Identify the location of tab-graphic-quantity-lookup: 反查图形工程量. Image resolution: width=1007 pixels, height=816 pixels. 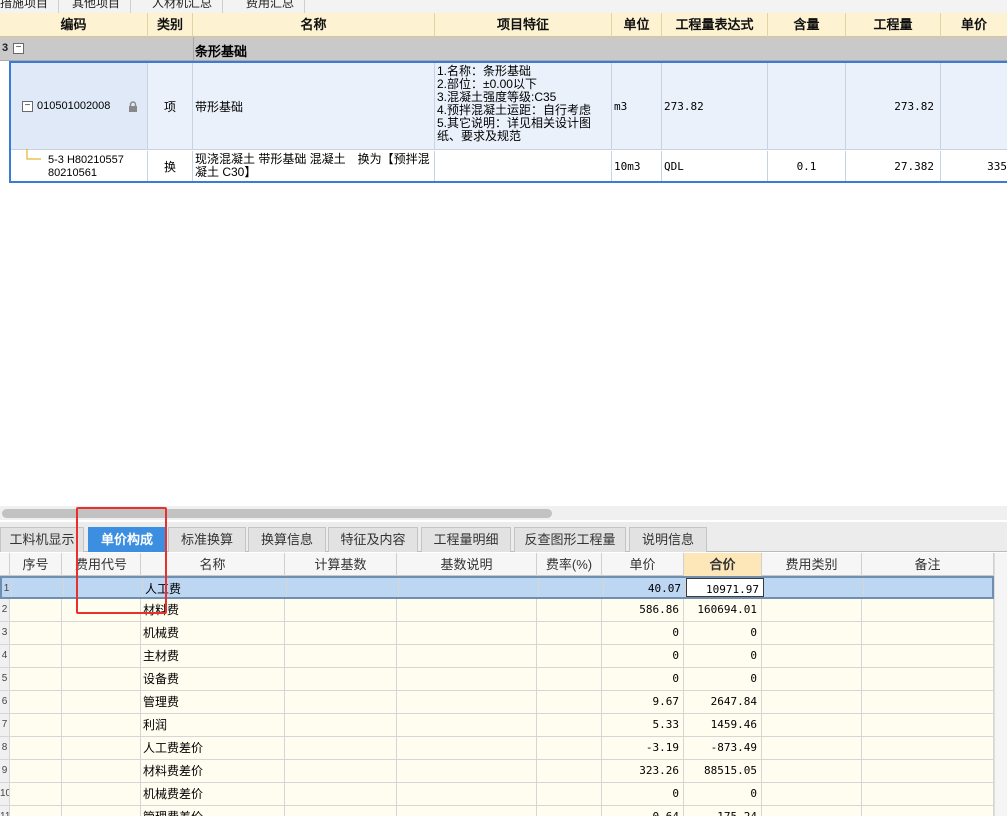
(570, 539).